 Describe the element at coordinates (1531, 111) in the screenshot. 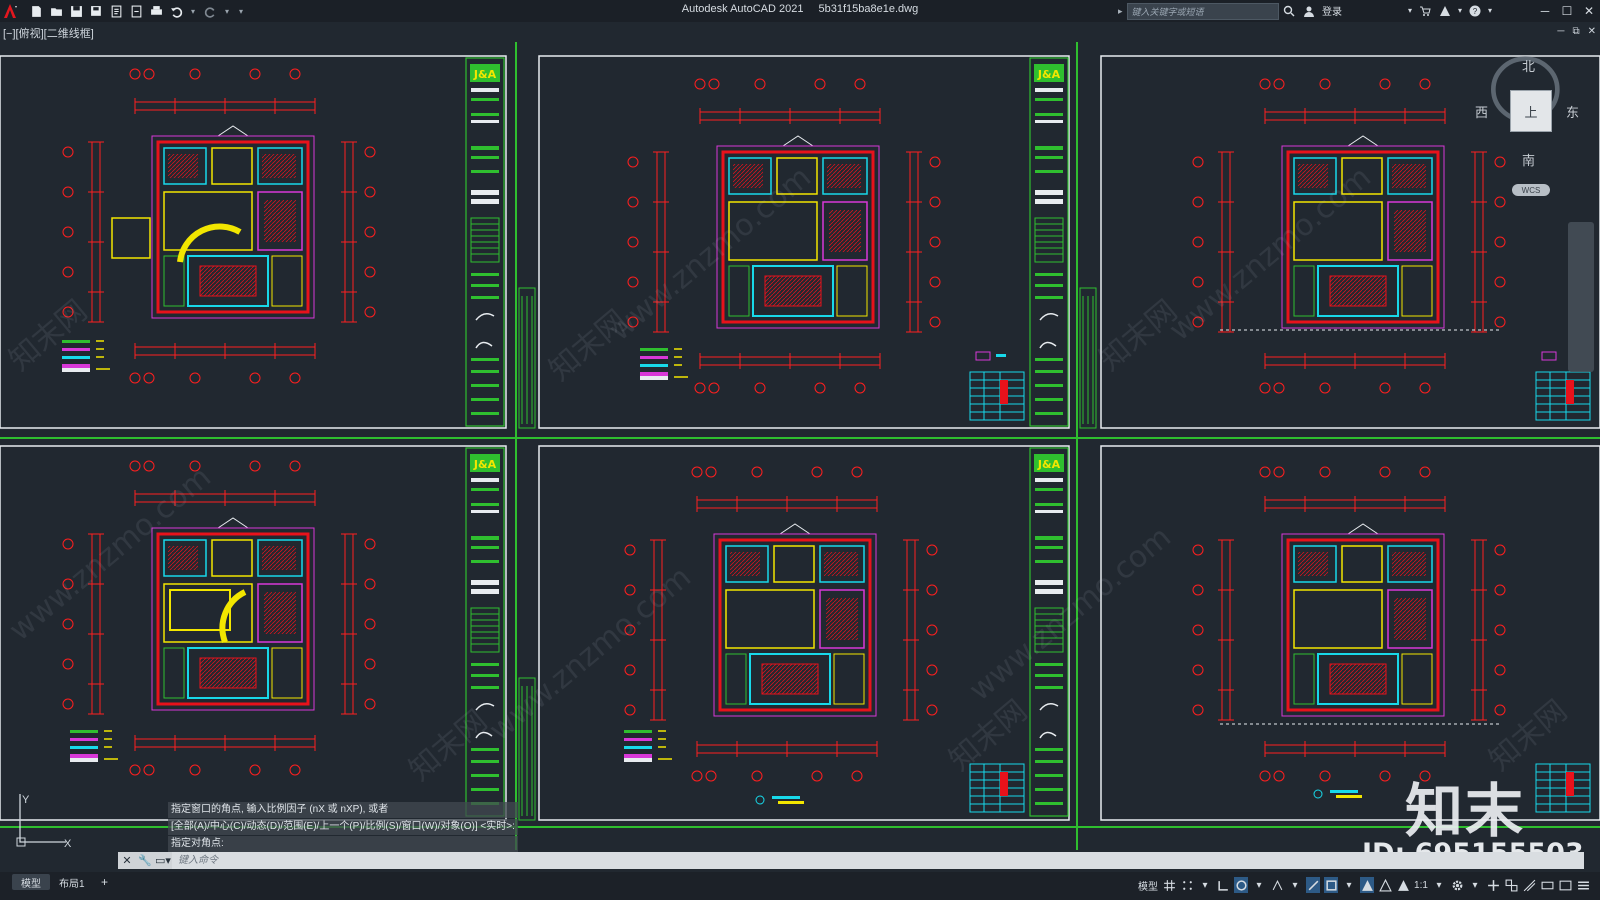

I see `viewcube-top-face: 上` at that location.